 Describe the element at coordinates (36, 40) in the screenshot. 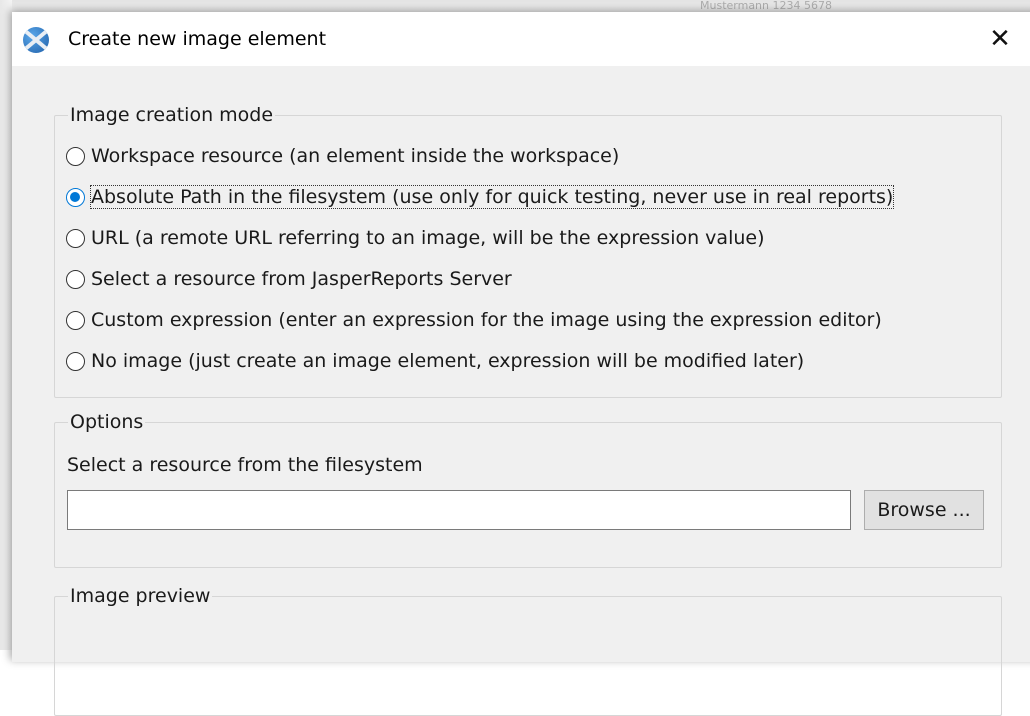

I see `app-icon` at that location.